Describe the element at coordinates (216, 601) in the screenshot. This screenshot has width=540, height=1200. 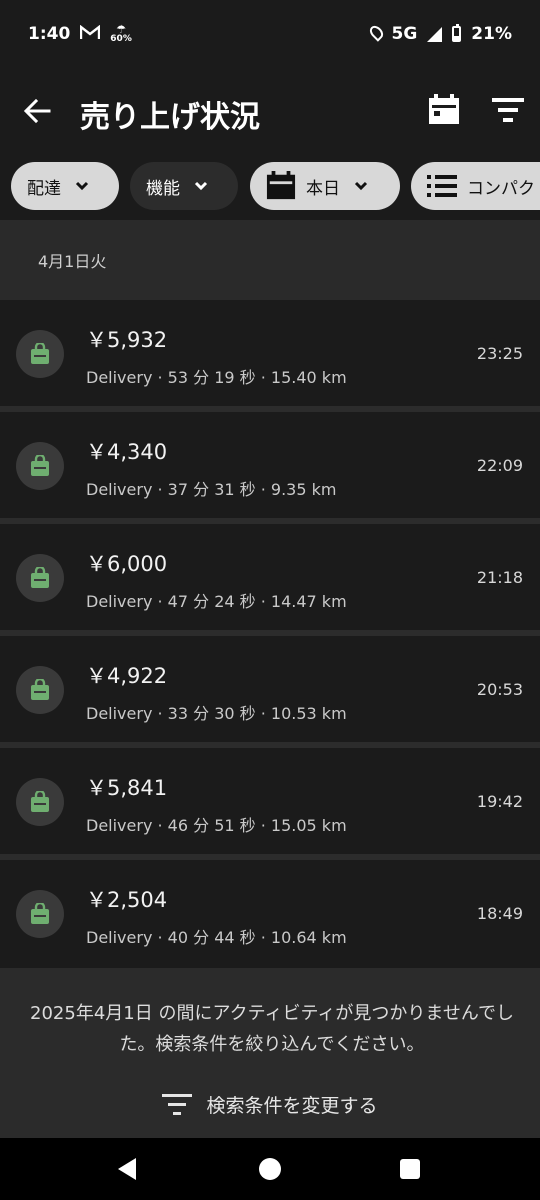
I see `trip-detail: Delivery · 47 分 24 秒 · 14.47 km` at that location.